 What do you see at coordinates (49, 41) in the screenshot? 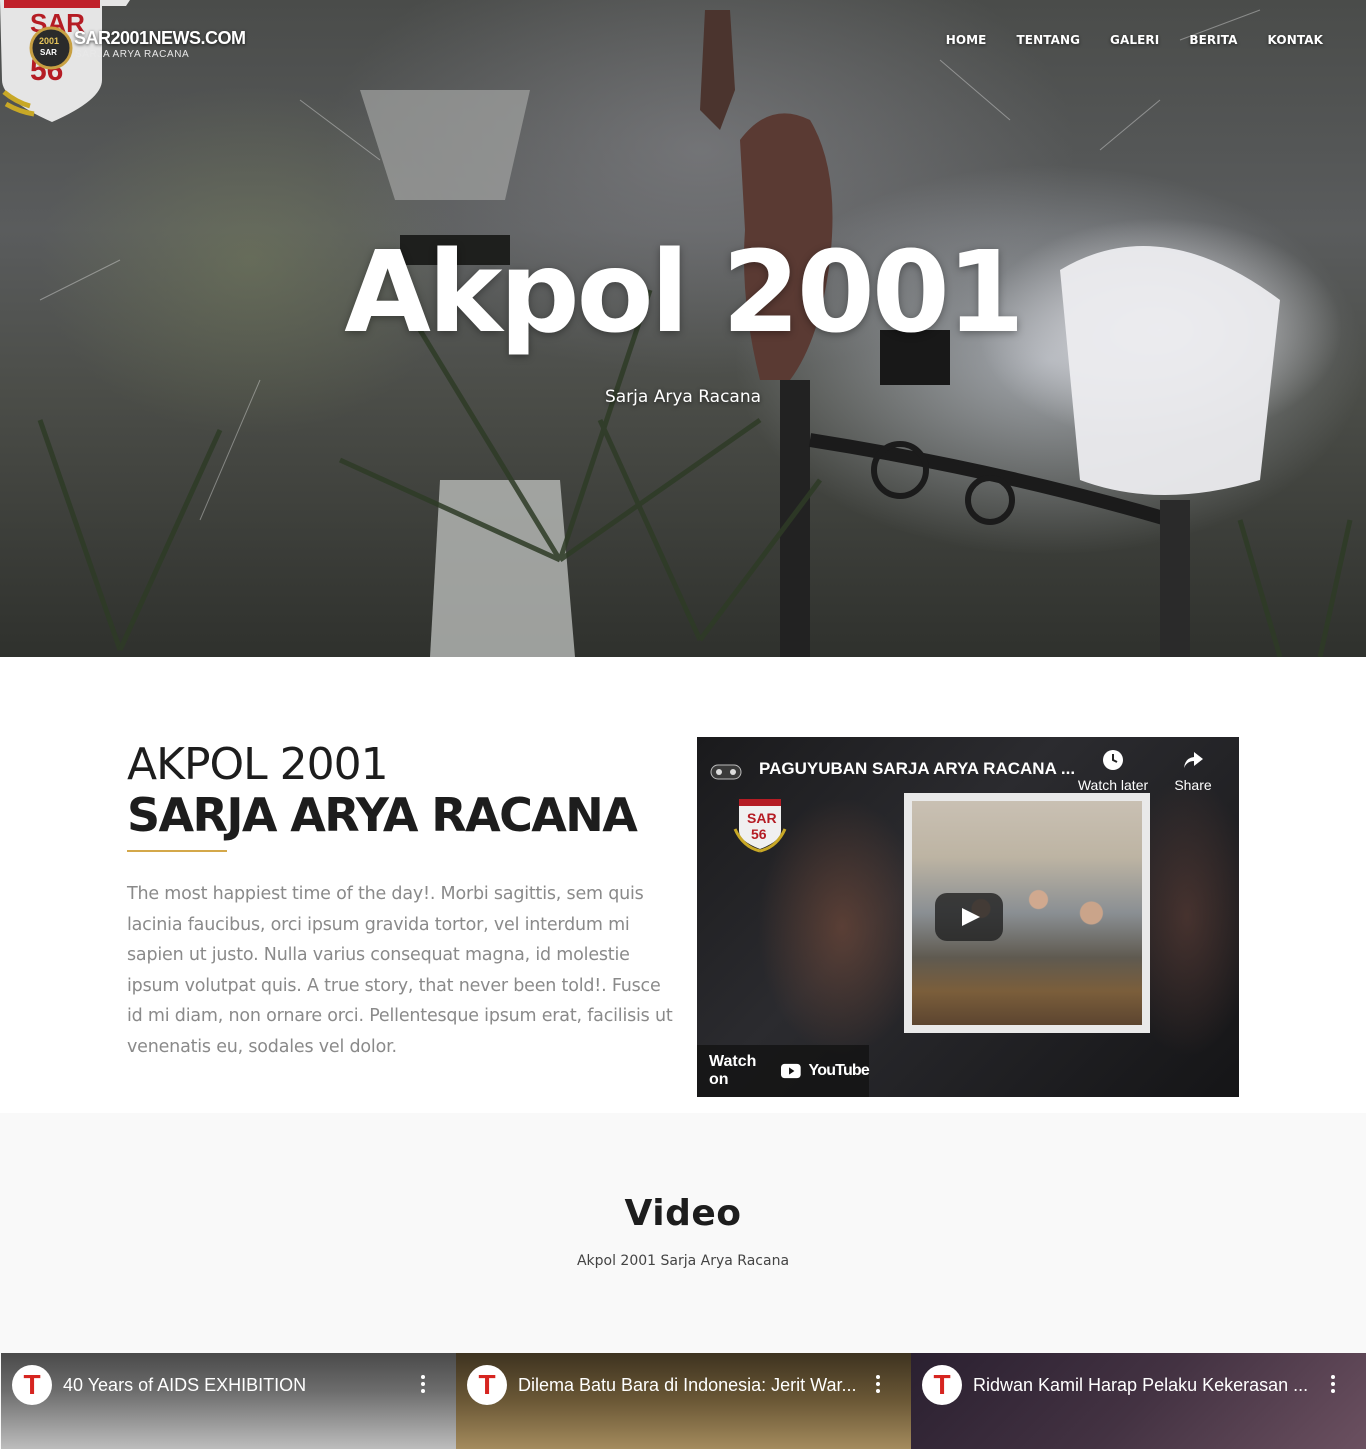
I see `svg-text: 2001` at bounding box center [49, 41].